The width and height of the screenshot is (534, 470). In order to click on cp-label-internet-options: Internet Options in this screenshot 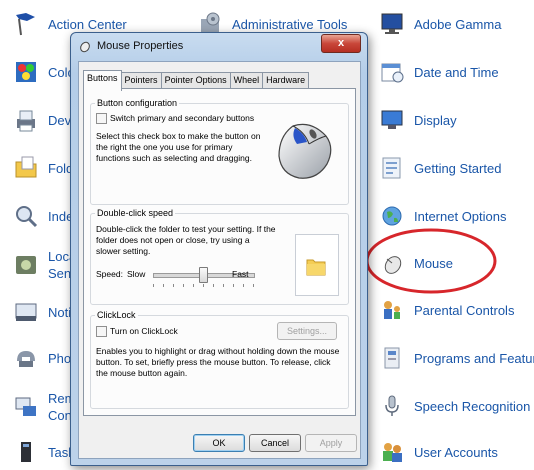, I will do `click(460, 216)`.